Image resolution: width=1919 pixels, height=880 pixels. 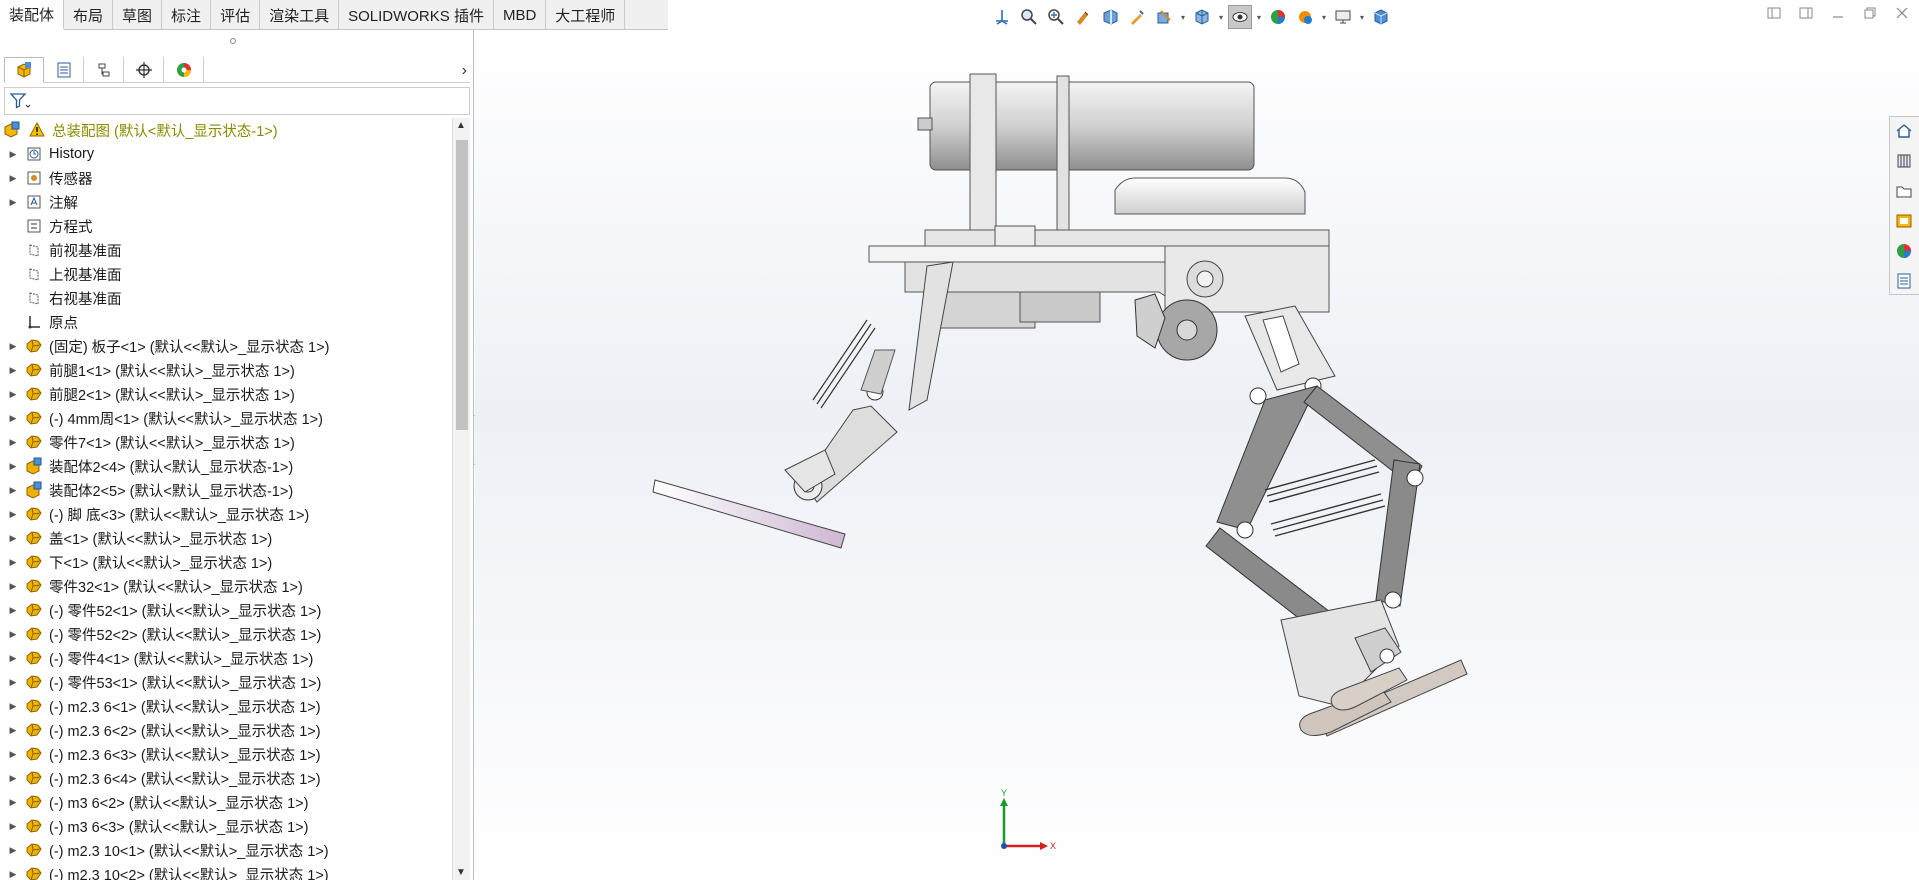 I want to click on dynamic-annotation-icon, so click(x=1137, y=17).